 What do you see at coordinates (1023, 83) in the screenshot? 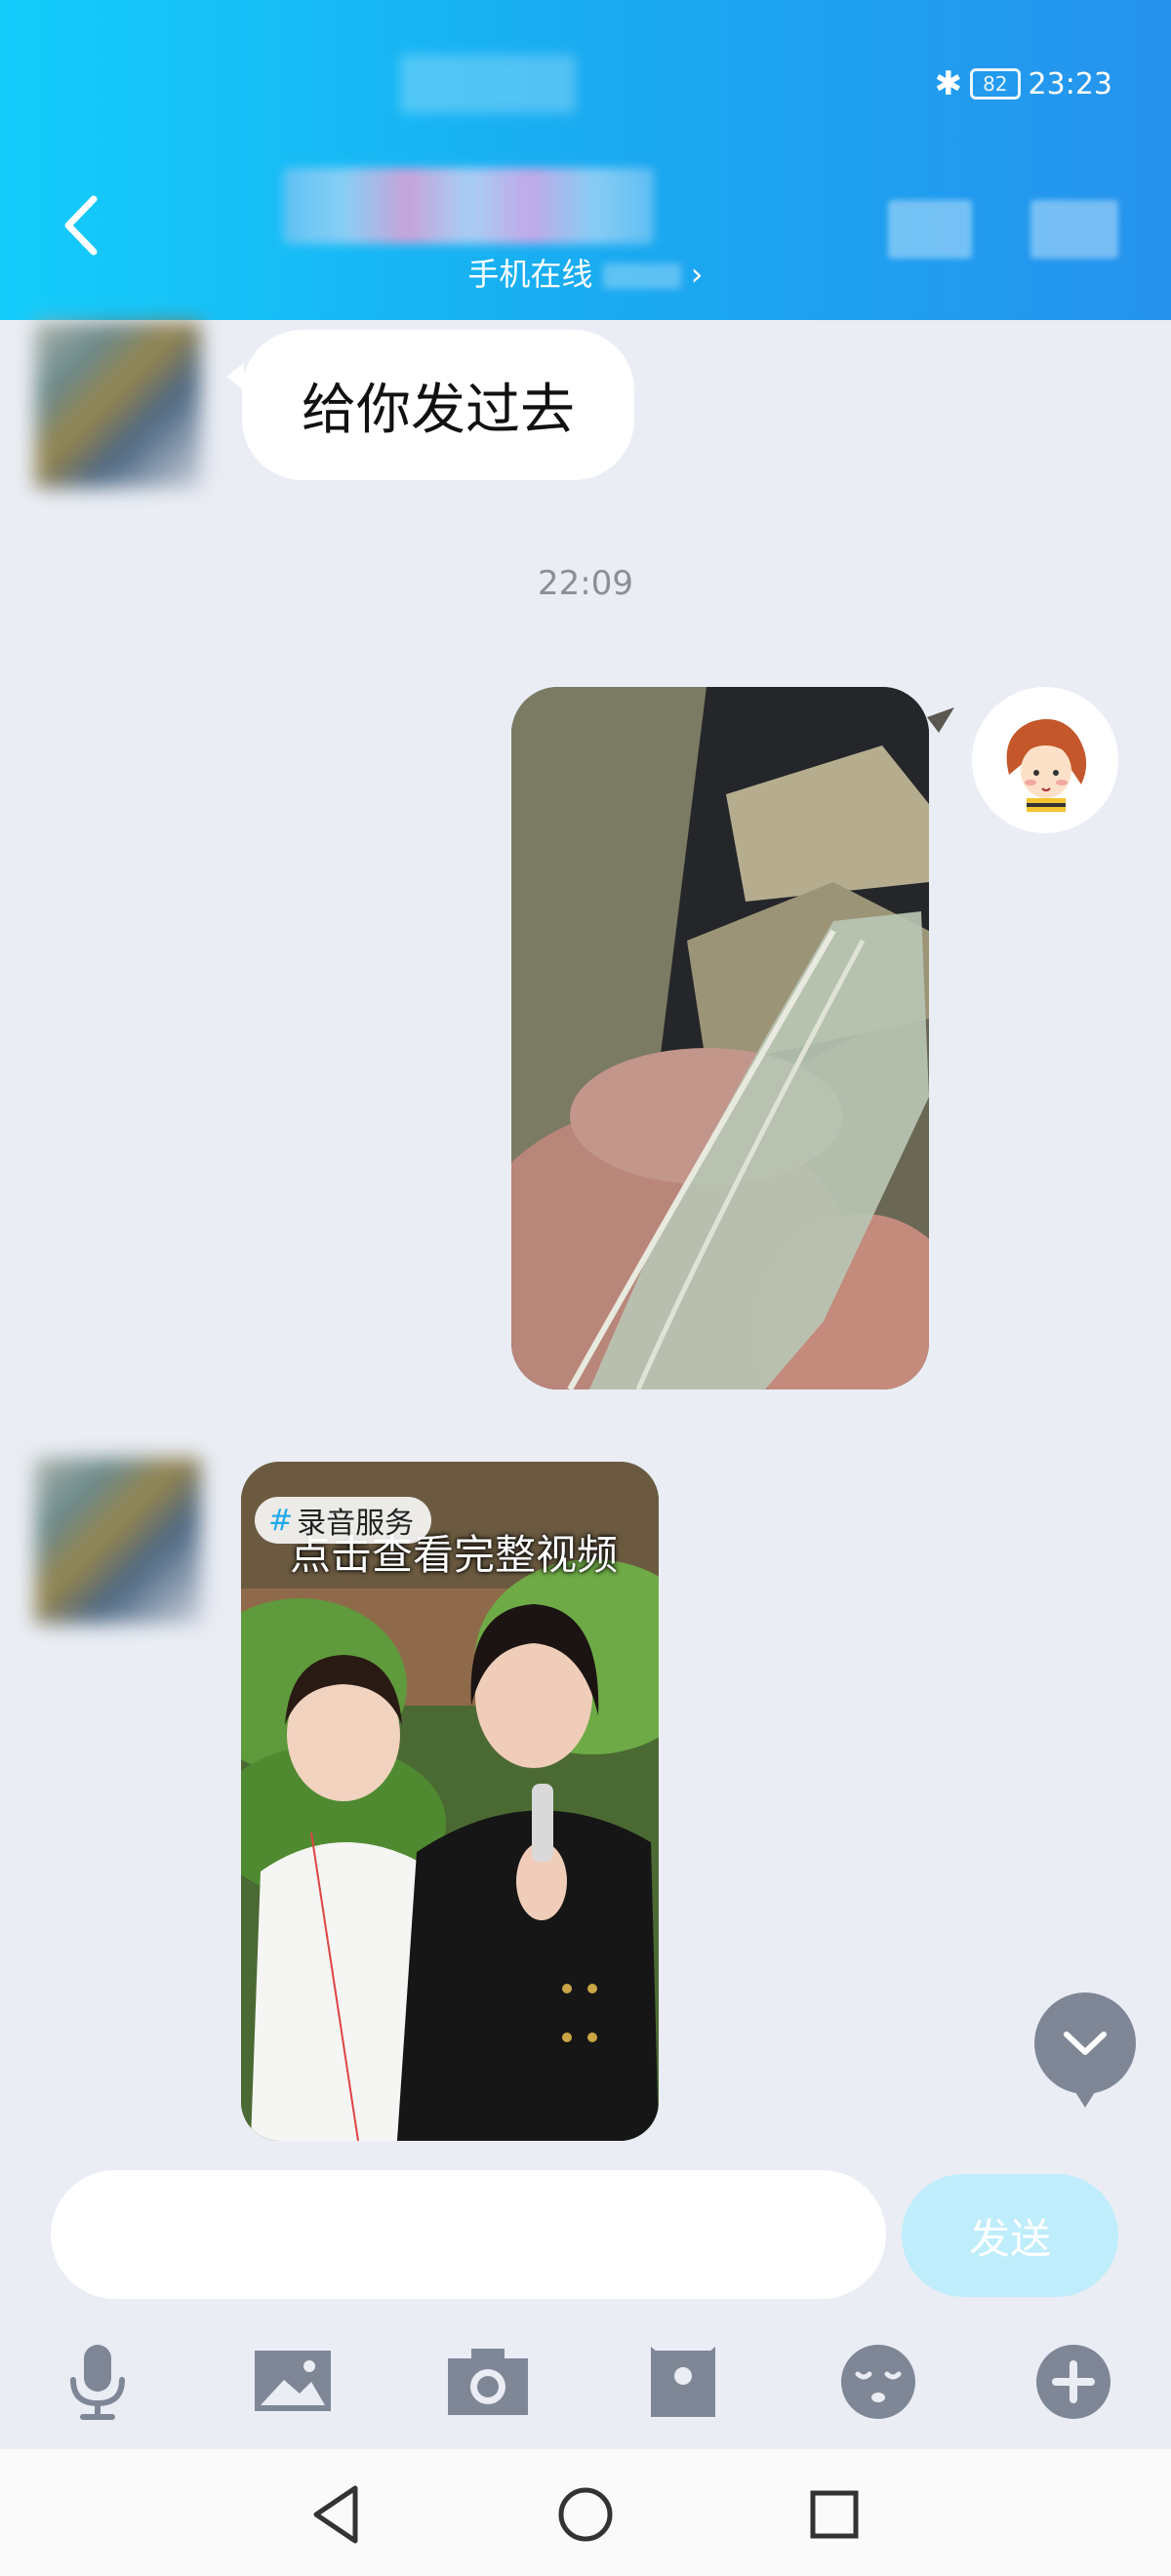
I see `status-bar: ✱ 82 23:23` at bounding box center [1023, 83].